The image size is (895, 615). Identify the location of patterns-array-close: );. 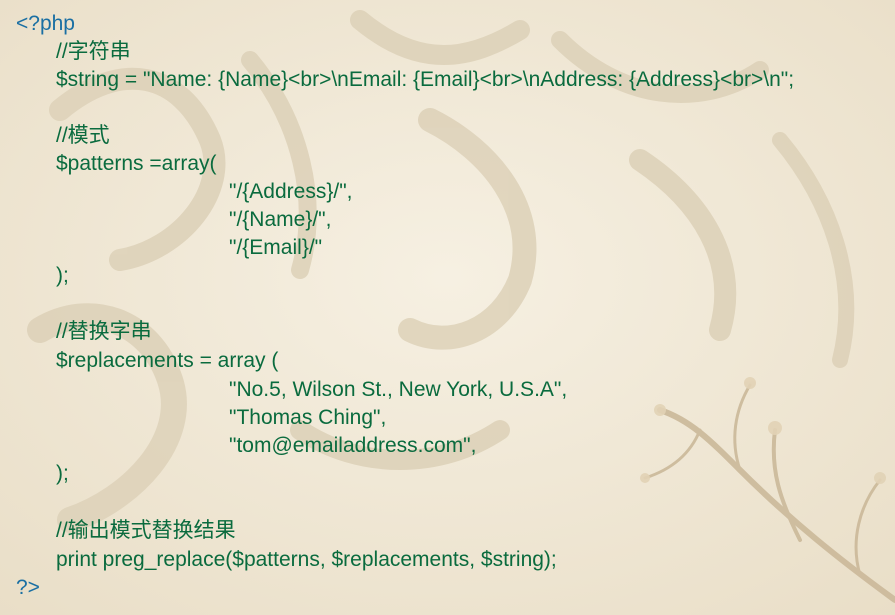
(62, 275).